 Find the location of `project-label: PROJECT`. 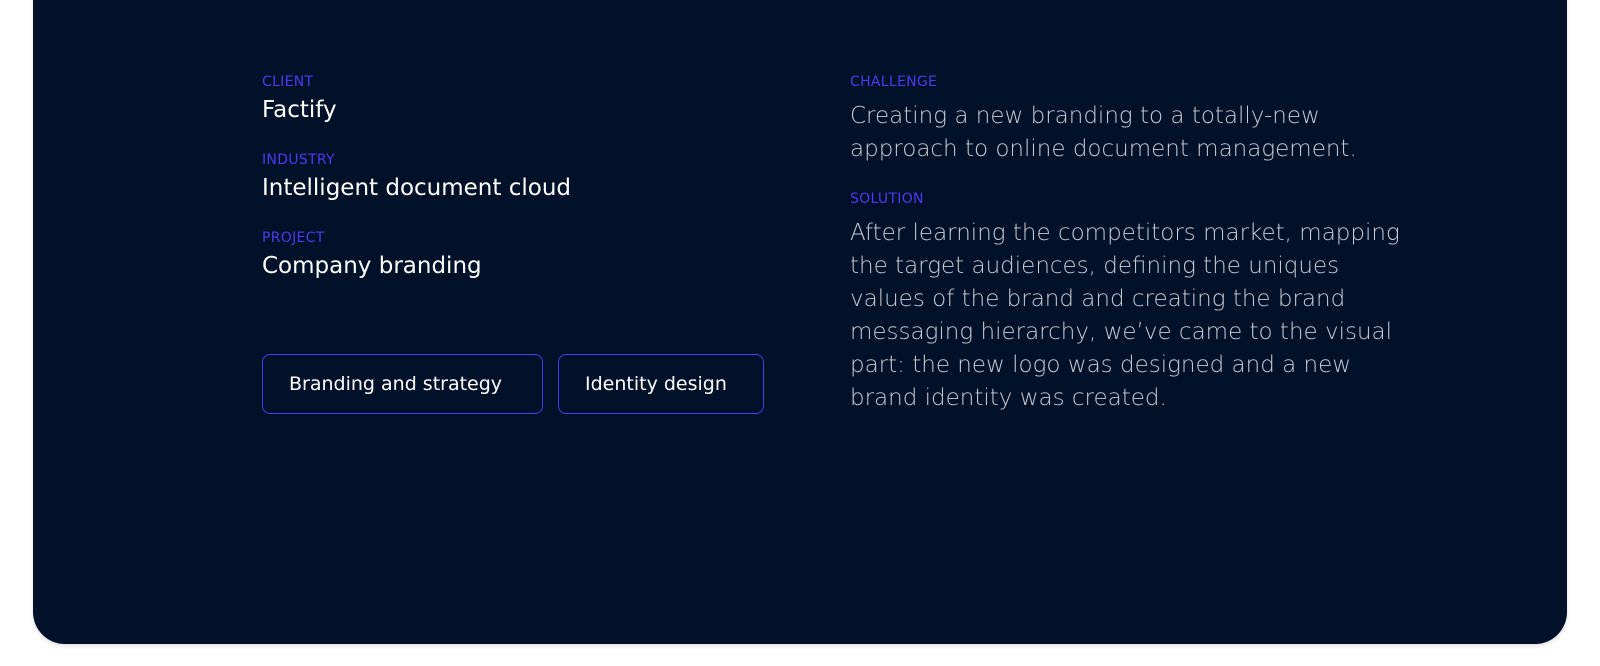

project-label: PROJECT is located at coordinates (293, 238).